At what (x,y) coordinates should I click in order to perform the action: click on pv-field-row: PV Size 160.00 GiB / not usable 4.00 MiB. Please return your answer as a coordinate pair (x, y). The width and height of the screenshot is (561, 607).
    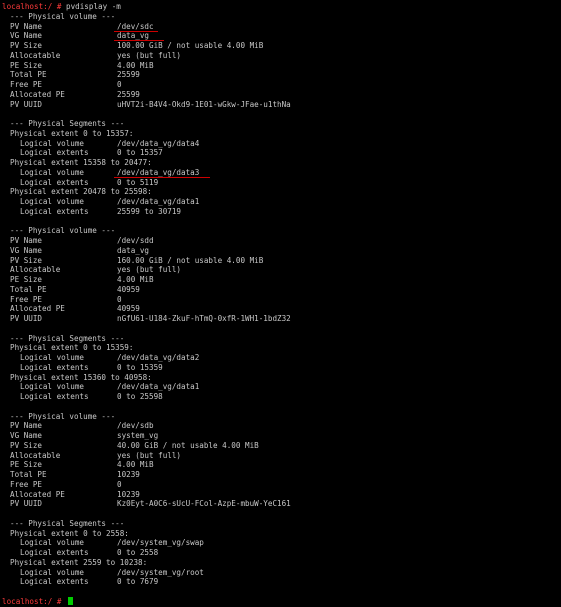
    Looking at the image, I should click on (137, 260).